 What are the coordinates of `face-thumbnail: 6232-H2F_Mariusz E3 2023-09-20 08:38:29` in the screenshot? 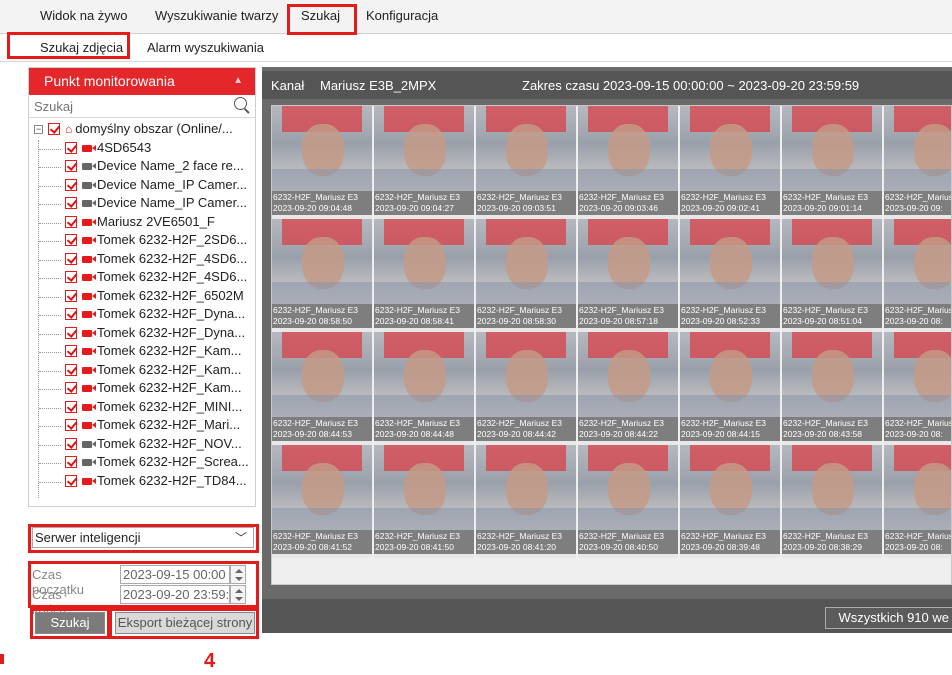 It's located at (832, 501).